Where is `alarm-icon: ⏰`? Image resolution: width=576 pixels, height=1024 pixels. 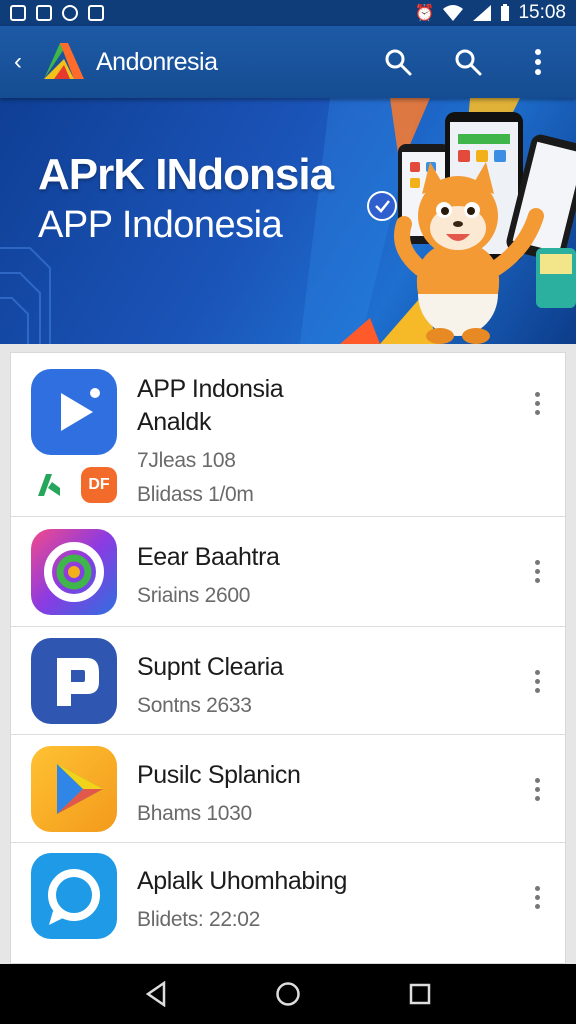
alarm-icon: ⏰ is located at coordinates (424, 13).